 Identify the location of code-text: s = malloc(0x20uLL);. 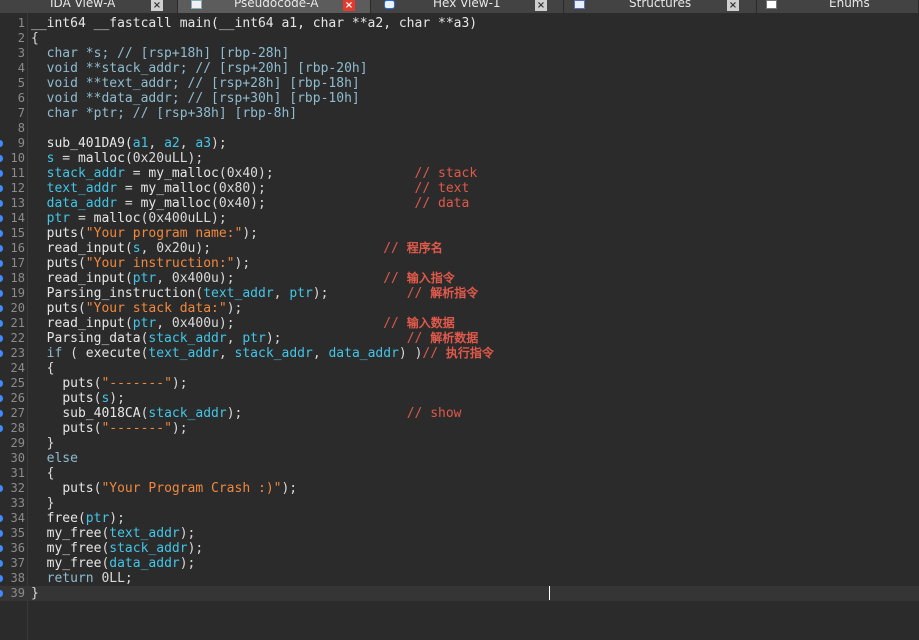
(117, 158).